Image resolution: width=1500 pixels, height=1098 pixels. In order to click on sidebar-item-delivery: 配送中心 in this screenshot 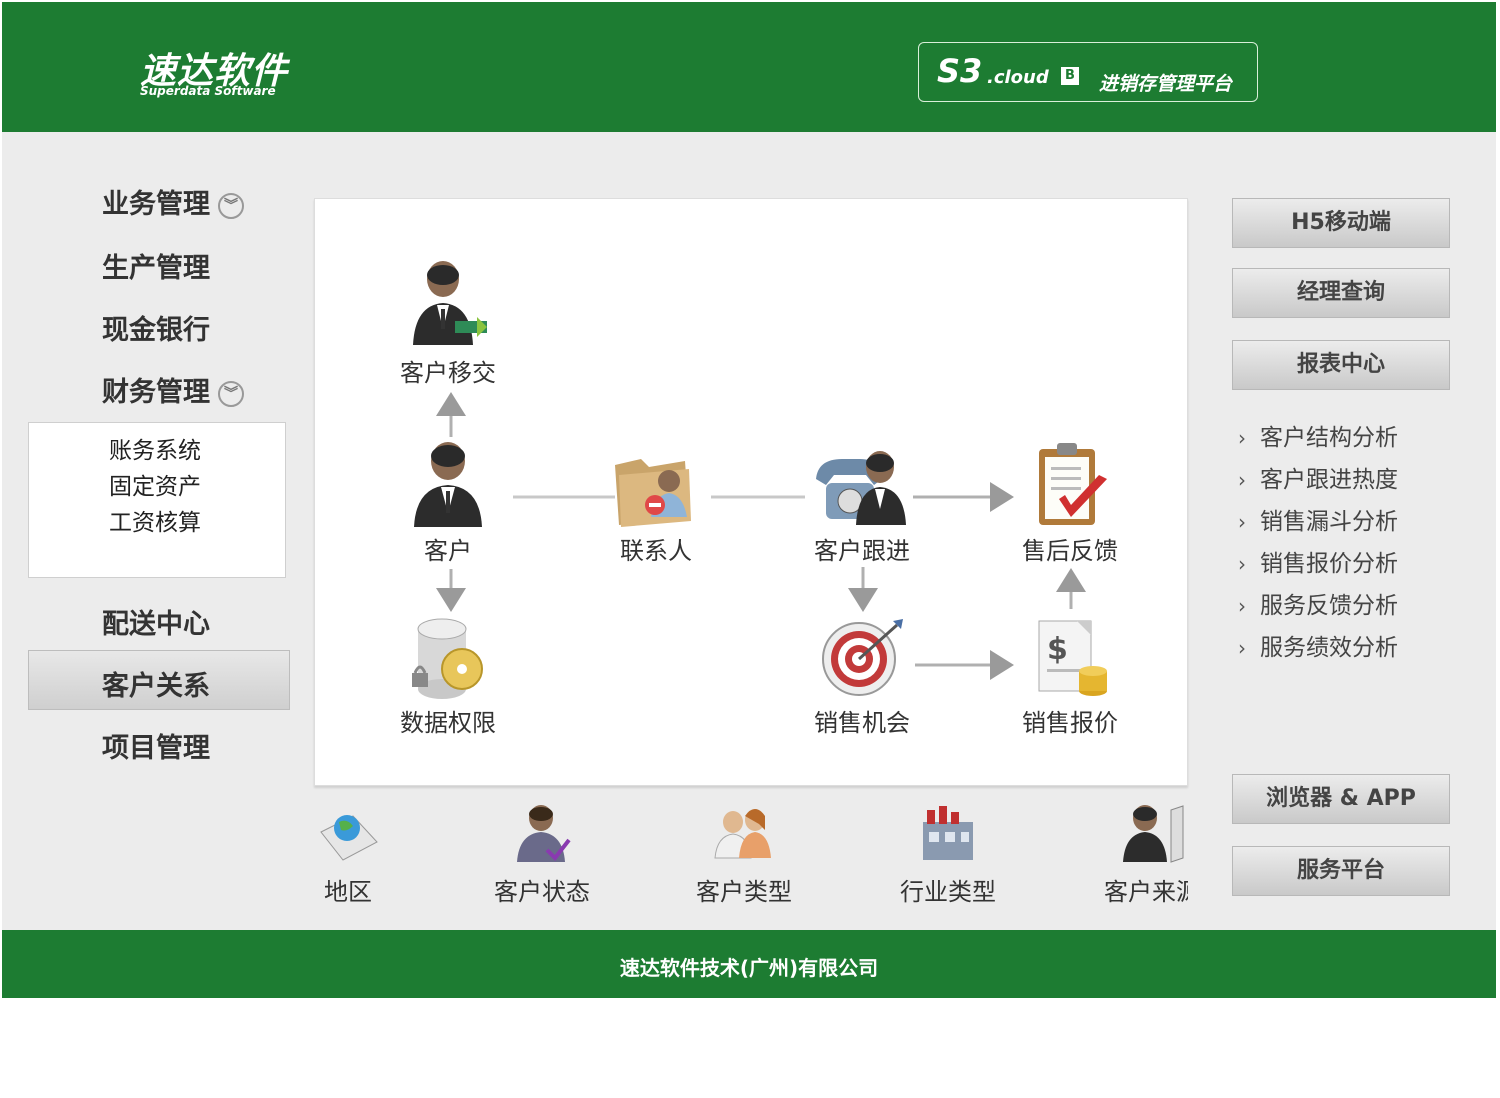, I will do `click(156, 621)`.